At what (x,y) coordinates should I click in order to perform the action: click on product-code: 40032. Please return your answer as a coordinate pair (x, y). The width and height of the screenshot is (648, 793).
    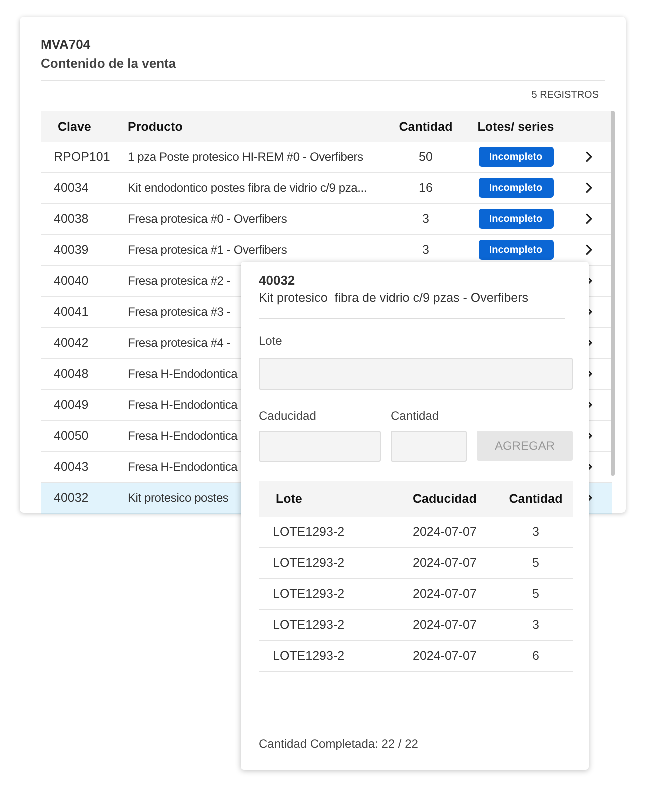
    Looking at the image, I should click on (277, 280).